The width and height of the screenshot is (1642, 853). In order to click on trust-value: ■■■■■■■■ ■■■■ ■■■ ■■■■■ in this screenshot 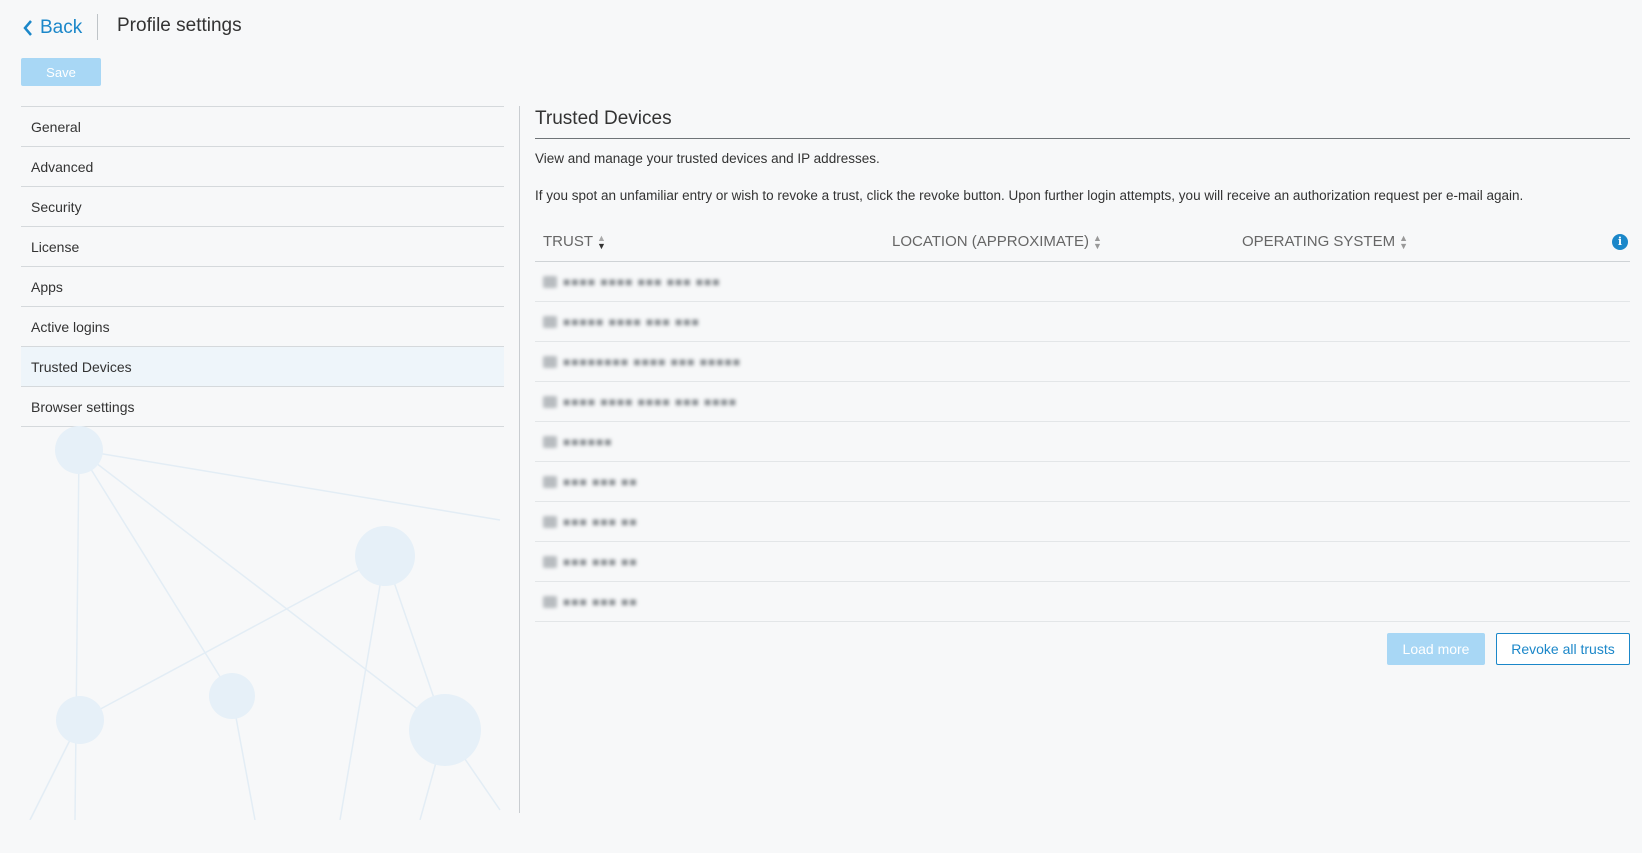, I will do `click(652, 361)`.